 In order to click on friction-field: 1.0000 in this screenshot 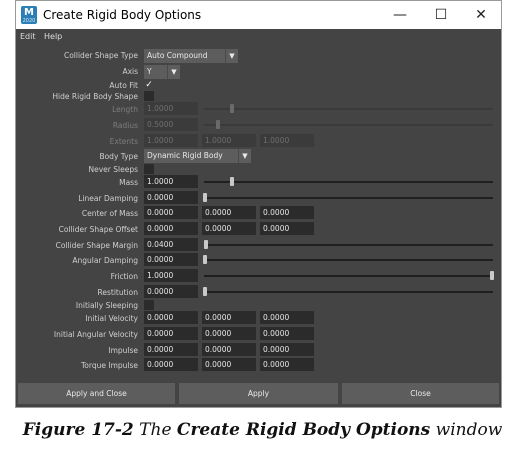, I will do `click(171, 275)`.